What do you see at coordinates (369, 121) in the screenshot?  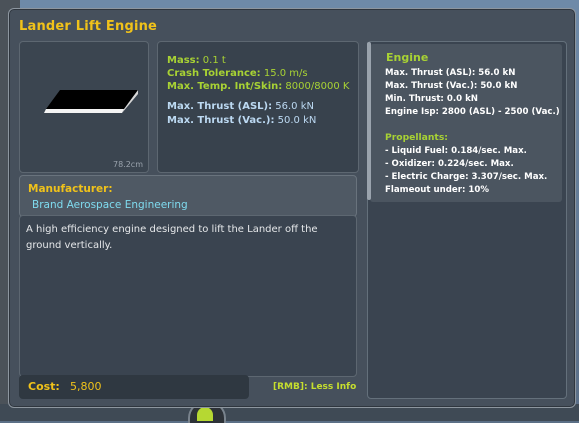 I see `engine-tab-indicator` at bounding box center [369, 121].